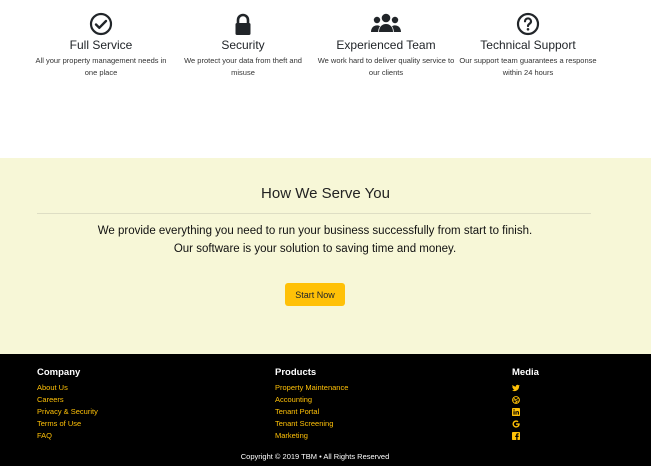 The image size is (651, 466). Describe the element at coordinates (525, 436) in the screenshot. I see `facebook-icon` at that location.